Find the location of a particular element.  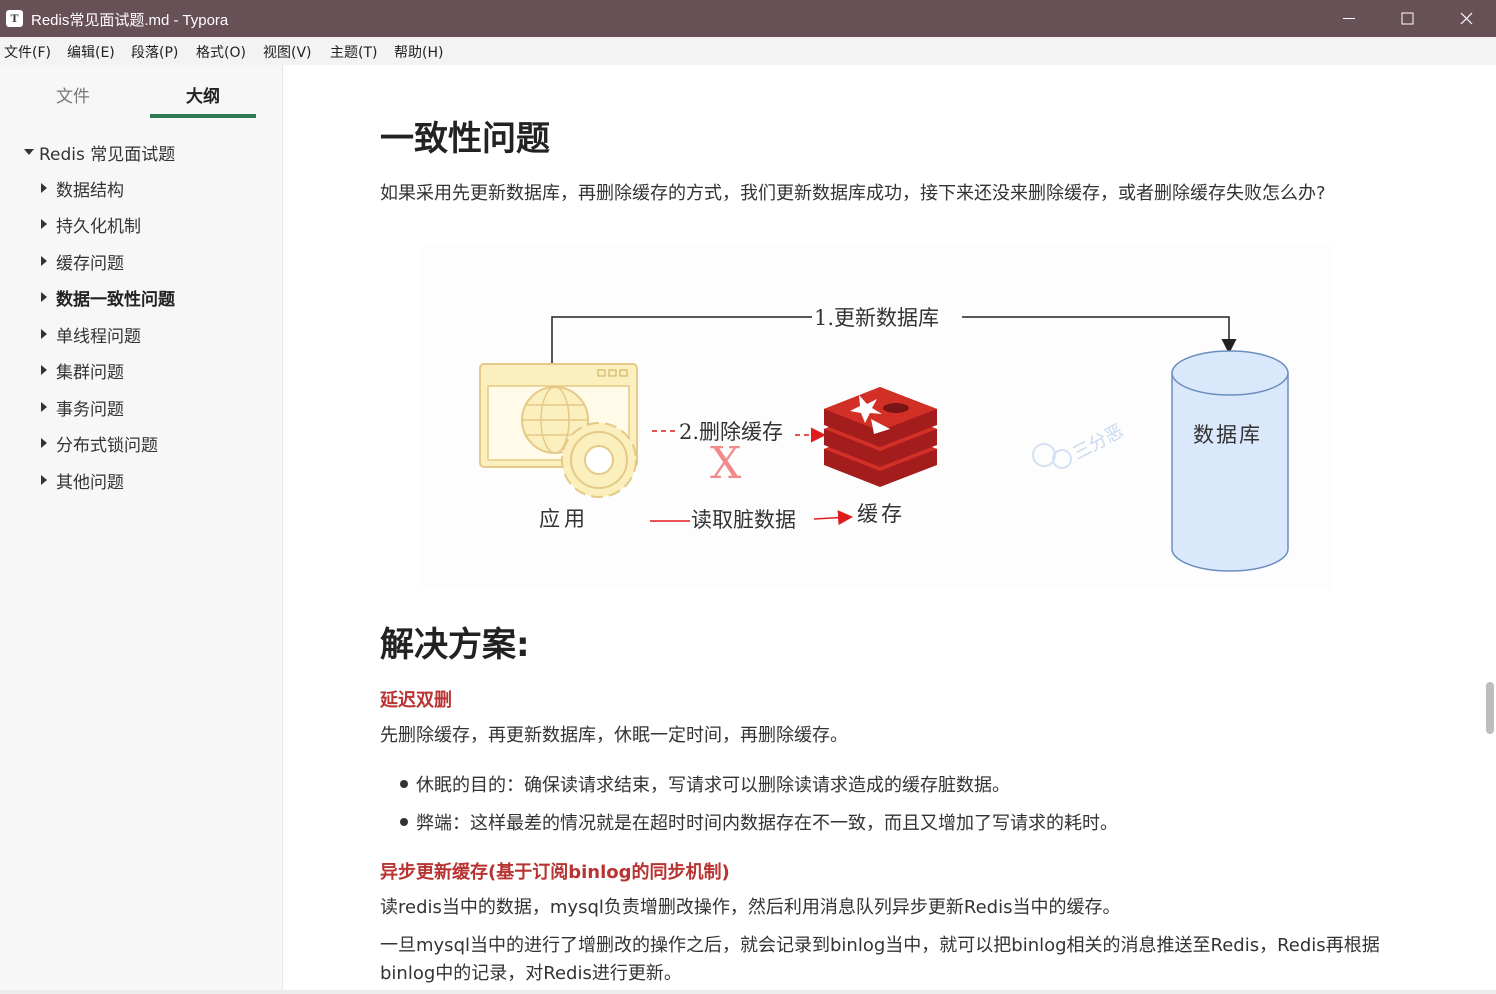

redis-icon is located at coordinates (880, 437).